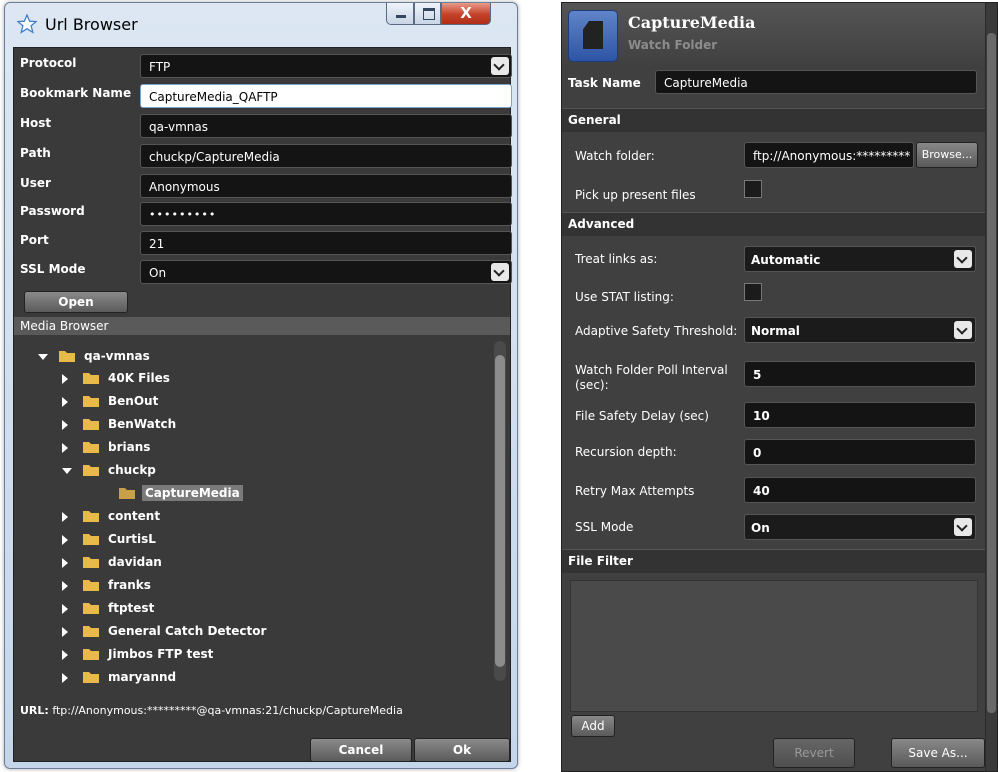 This screenshot has width=998, height=772. Describe the element at coordinates (860, 452) in the screenshot. I see `recursion-depth-input: 0` at that location.